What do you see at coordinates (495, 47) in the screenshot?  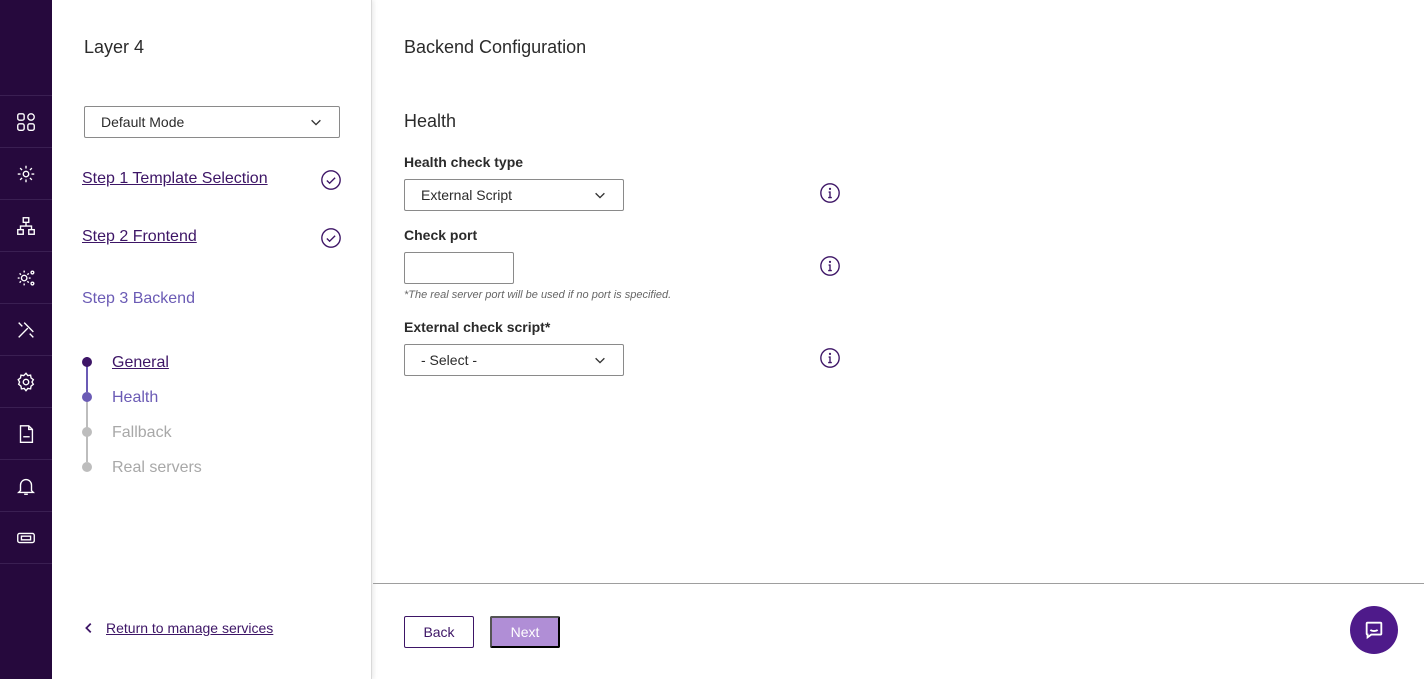 I see `page-title: Backend Configuration` at bounding box center [495, 47].